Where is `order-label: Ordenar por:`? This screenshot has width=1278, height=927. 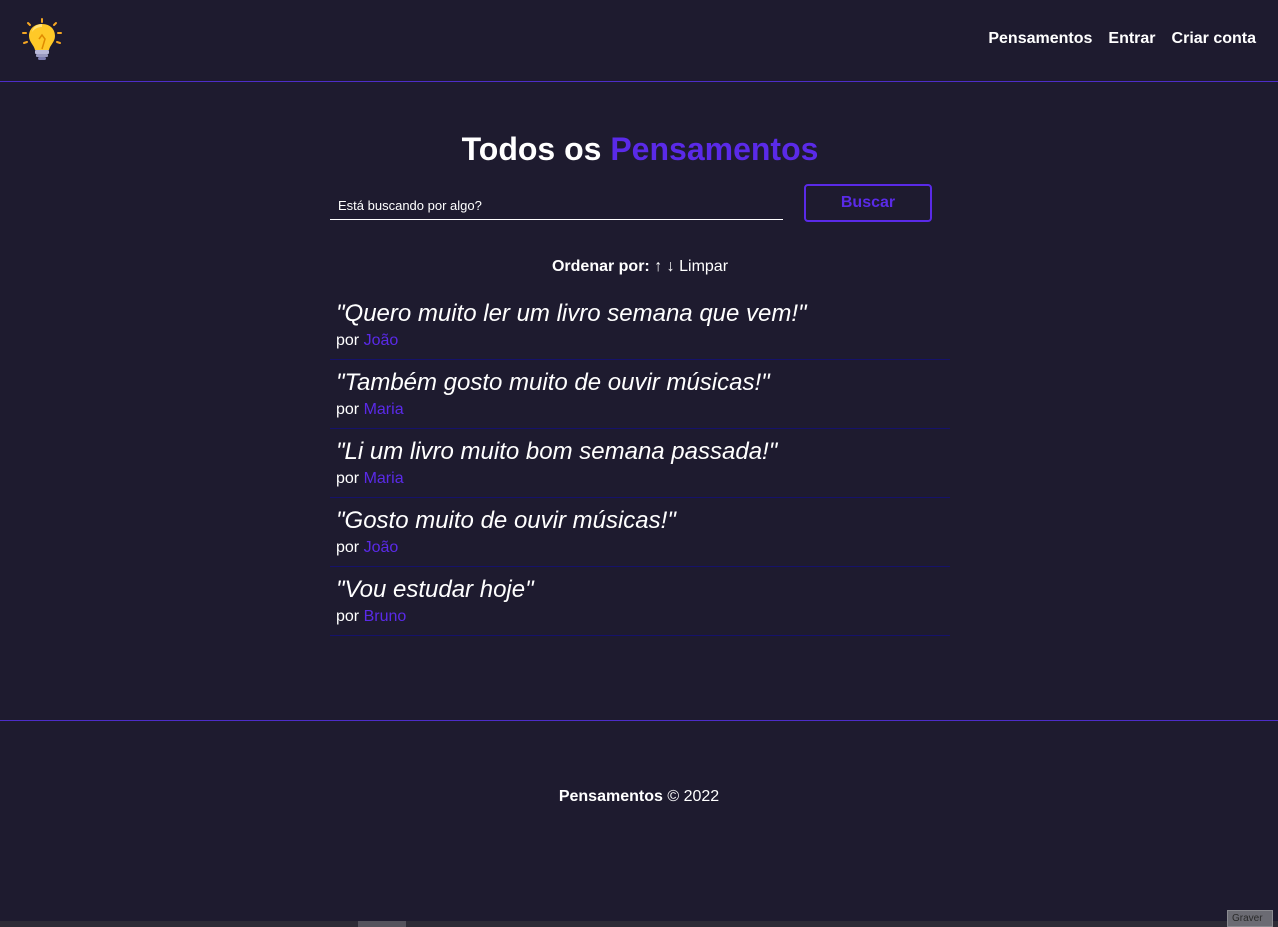 order-label: Ordenar por: is located at coordinates (600, 266).